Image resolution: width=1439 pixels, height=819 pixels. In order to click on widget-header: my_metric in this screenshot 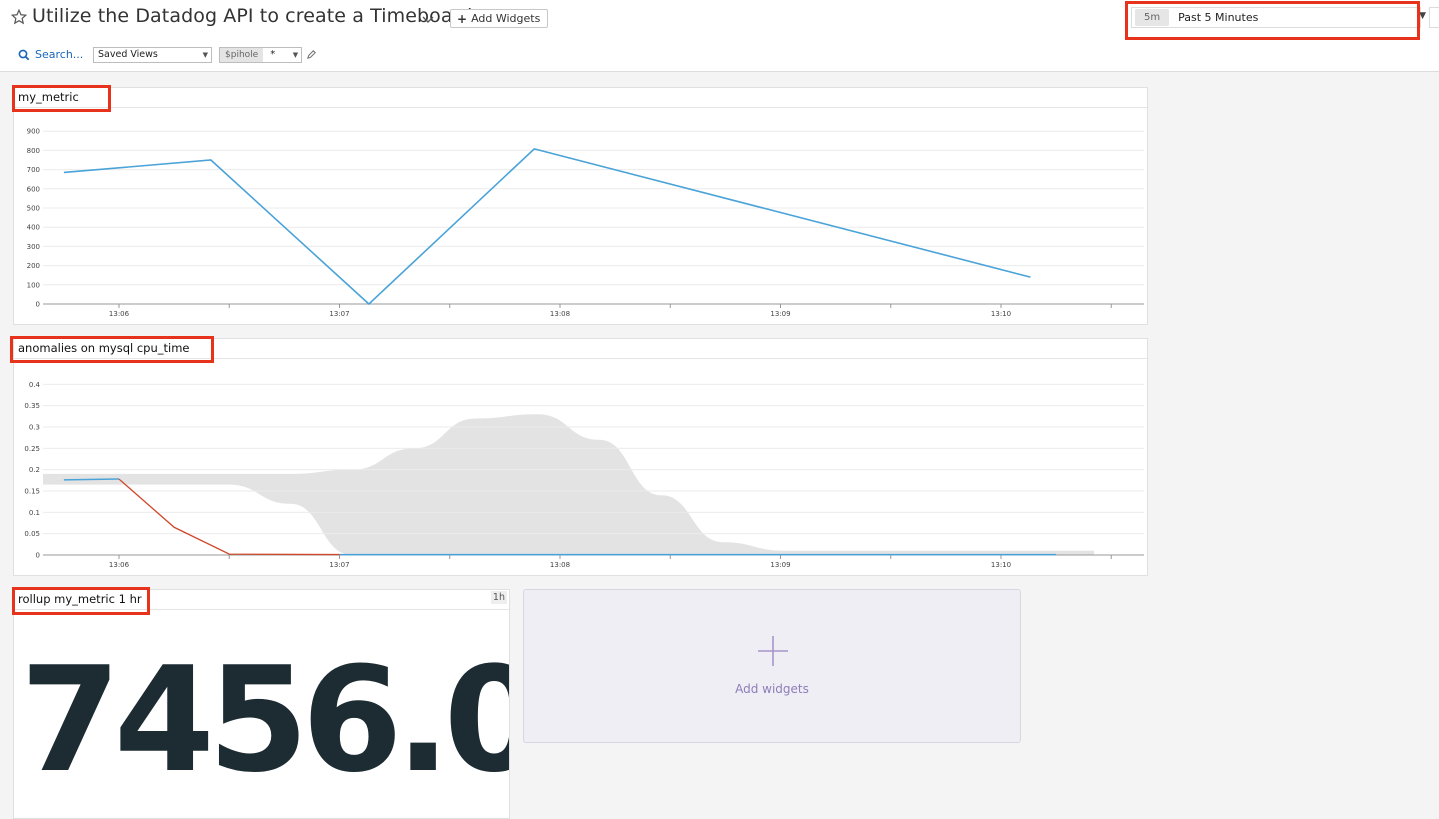, I will do `click(580, 98)`.